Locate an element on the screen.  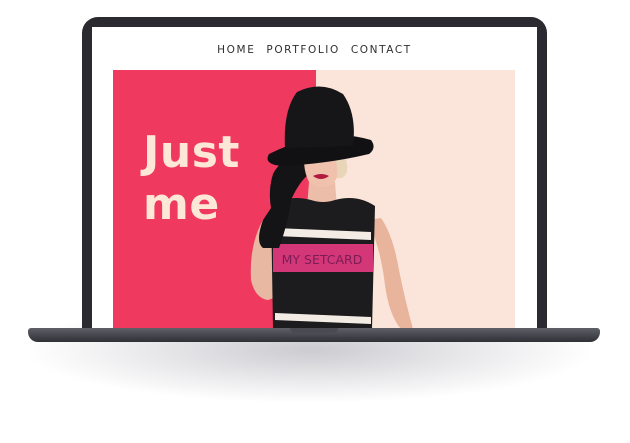
nav-home: HOME is located at coordinates (236, 50).